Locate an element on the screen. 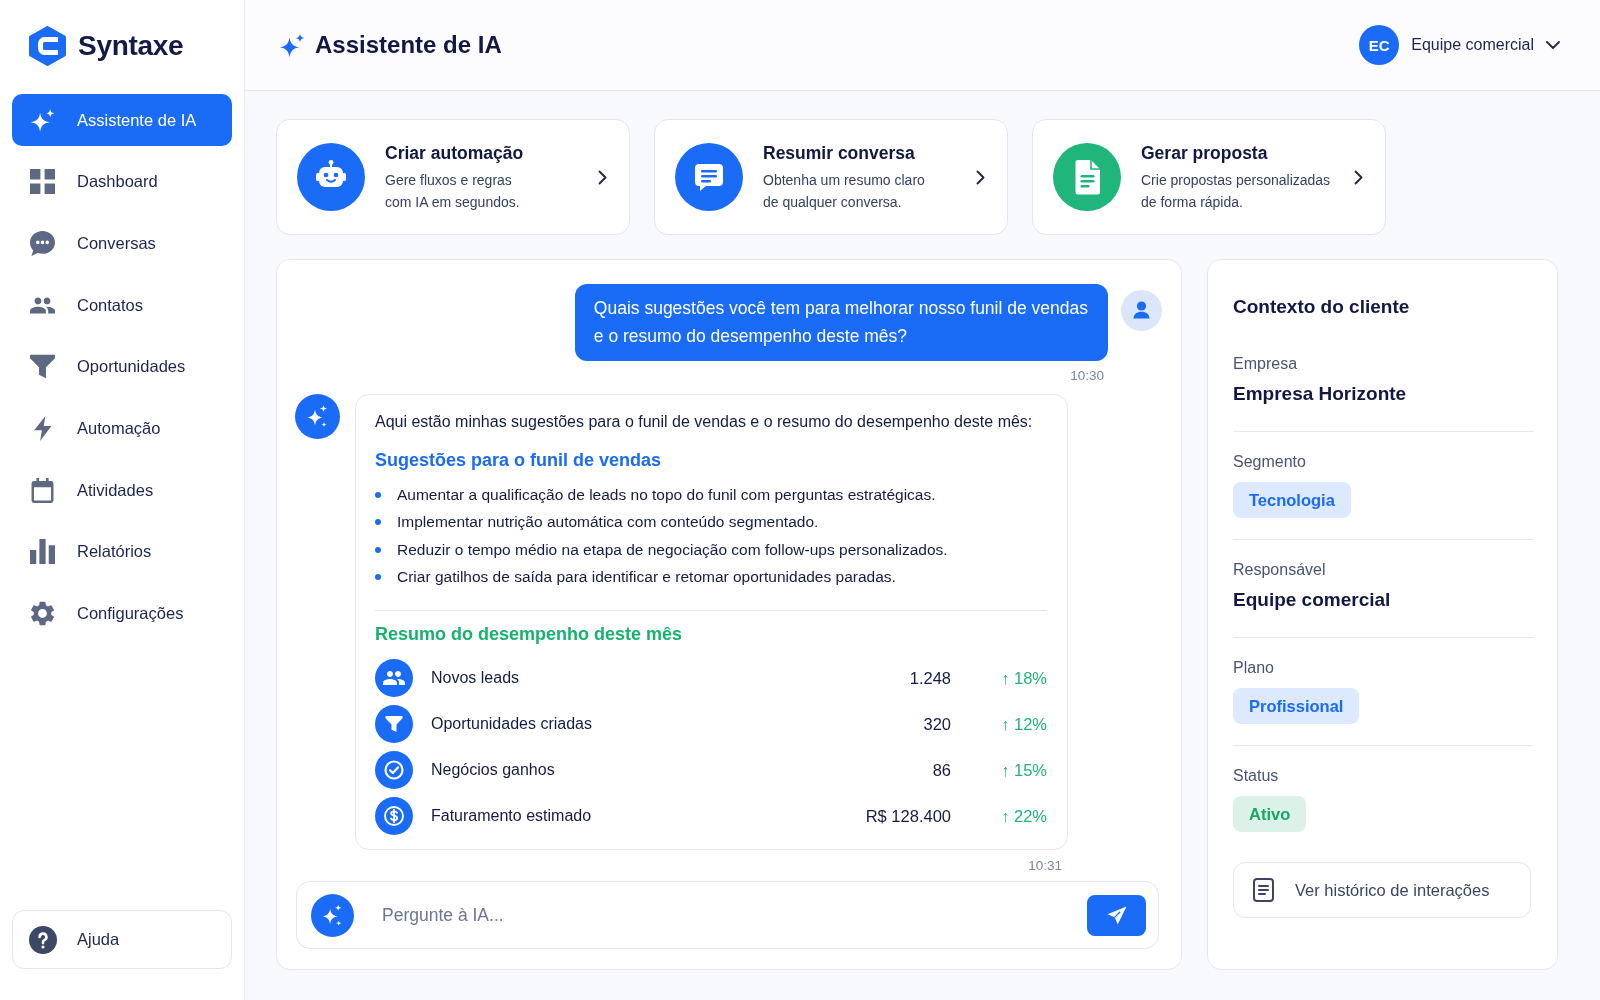 This screenshot has height=1000, width=1600. history-button: Ver histórico de interações is located at coordinates (1382, 890).